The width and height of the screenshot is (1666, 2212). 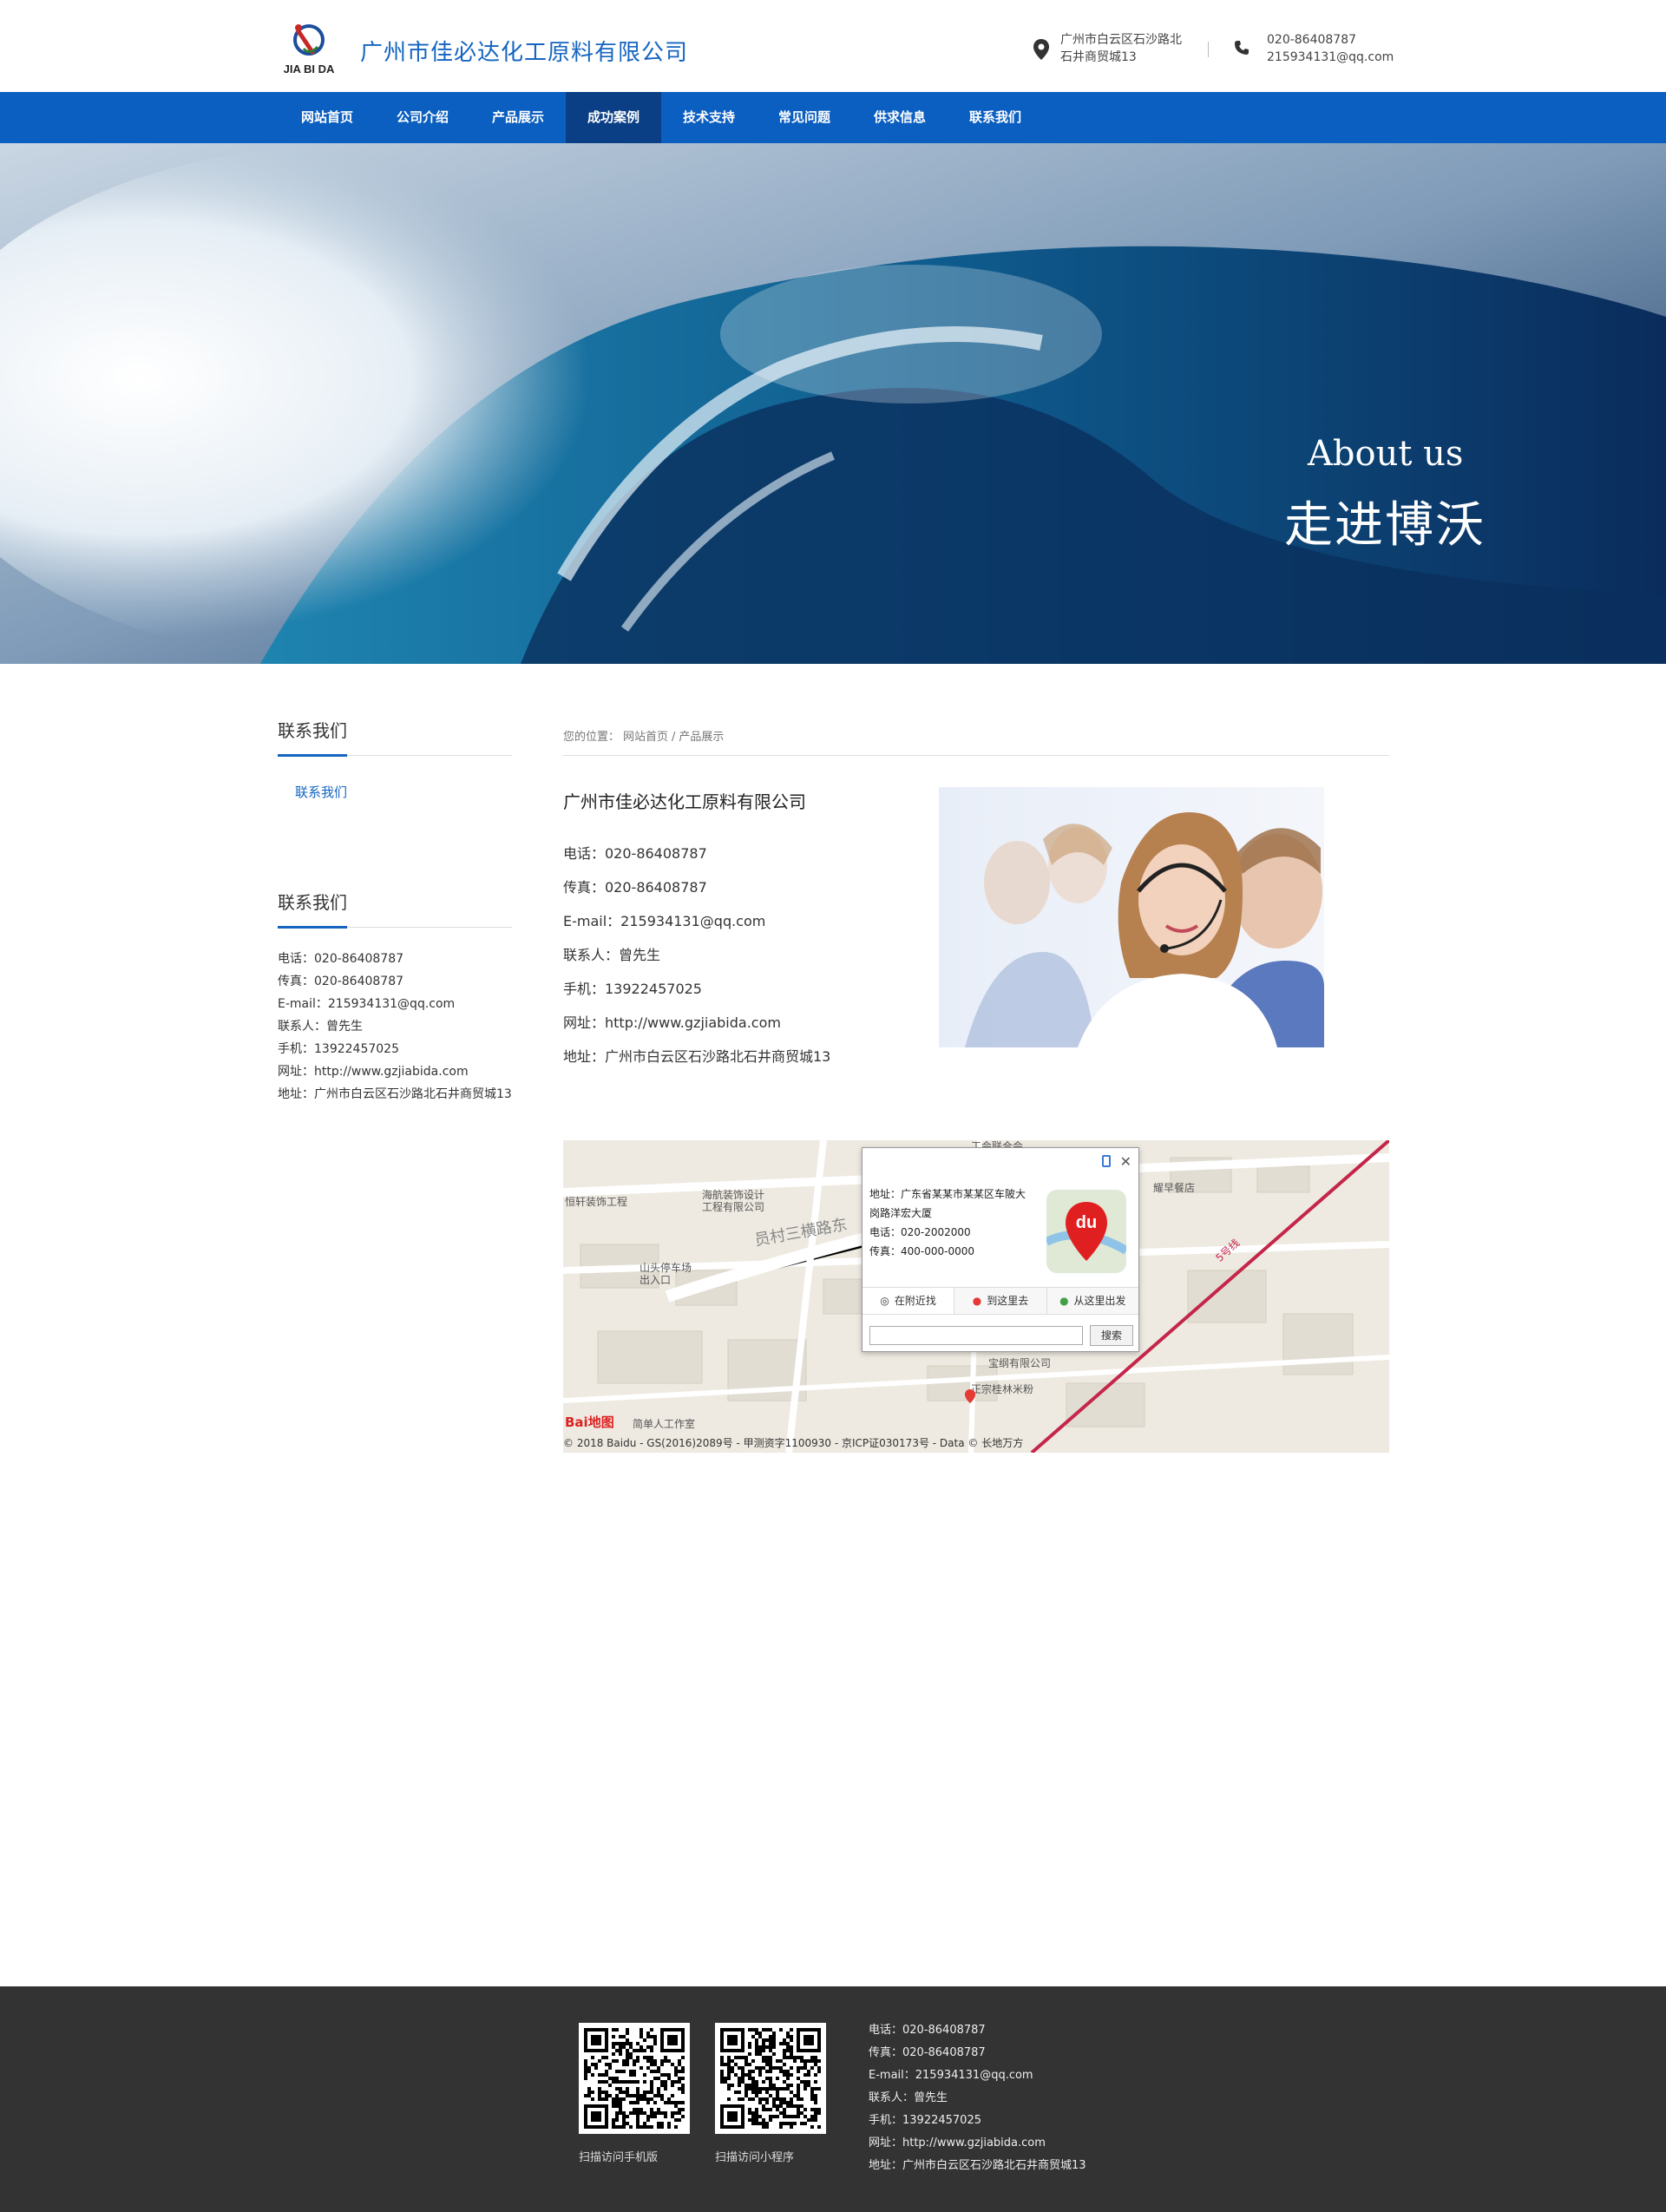 What do you see at coordinates (1385, 525) in the screenshot?
I see `banner-title-cn: 走进博沃` at bounding box center [1385, 525].